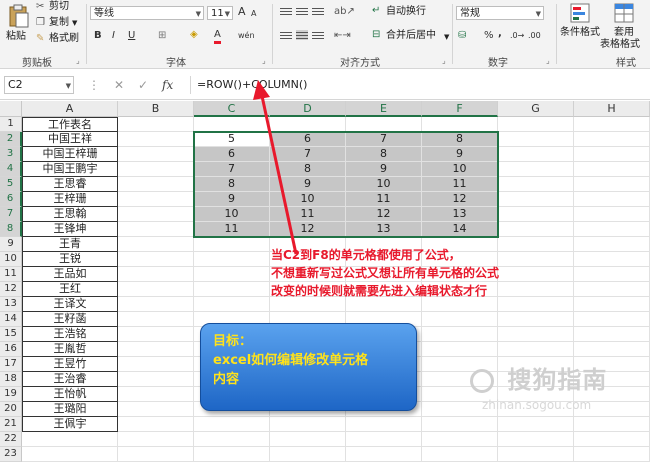 The height and width of the screenshot is (462, 650). What do you see at coordinates (407, 12) in the screenshot?
I see `wrap-text-button: ↵ 自动换行` at bounding box center [407, 12].